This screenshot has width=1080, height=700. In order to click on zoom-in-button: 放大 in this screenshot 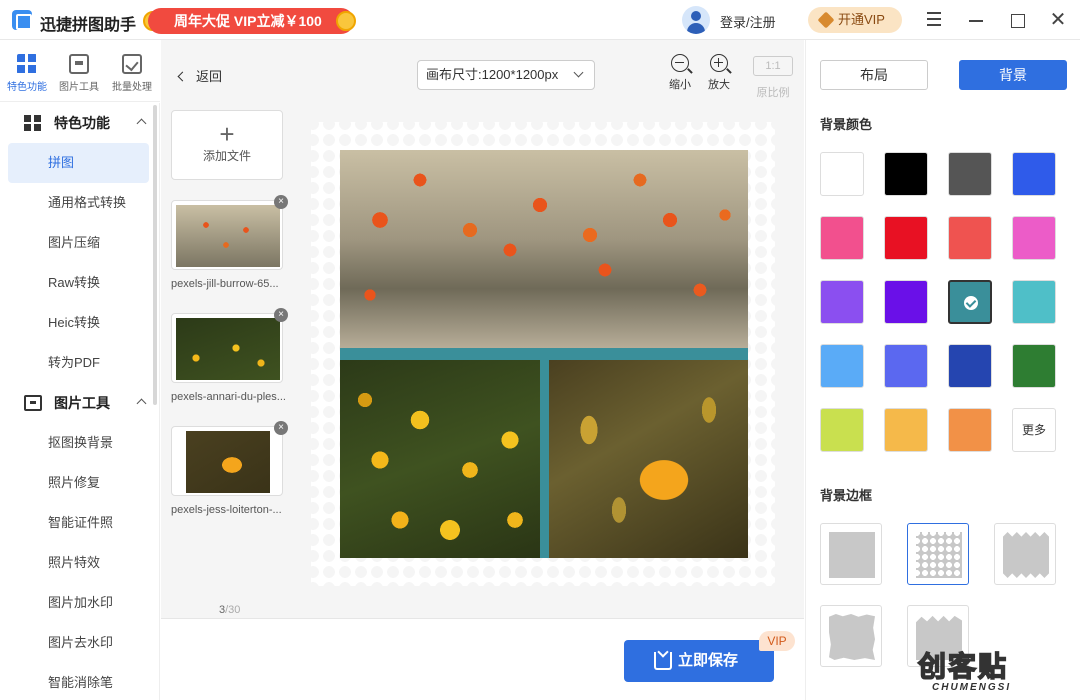, I will do `click(719, 73)`.